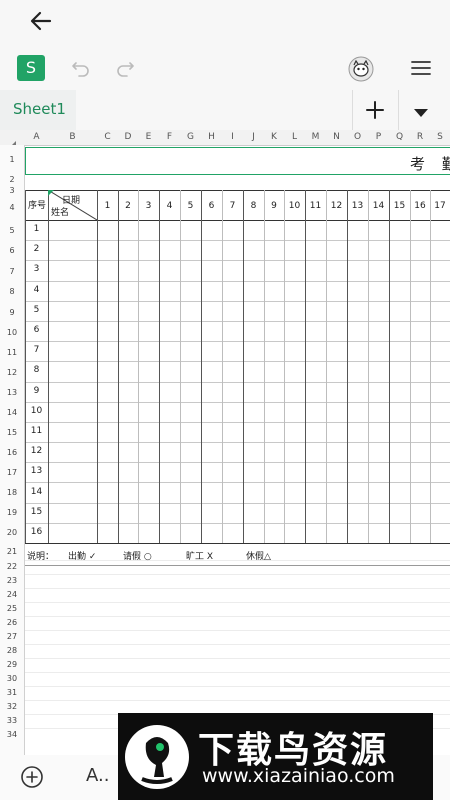 The width and height of the screenshot is (450, 800). Describe the element at coordinates (72, 137) in the screenshot. I see `column-header: B` at that location.